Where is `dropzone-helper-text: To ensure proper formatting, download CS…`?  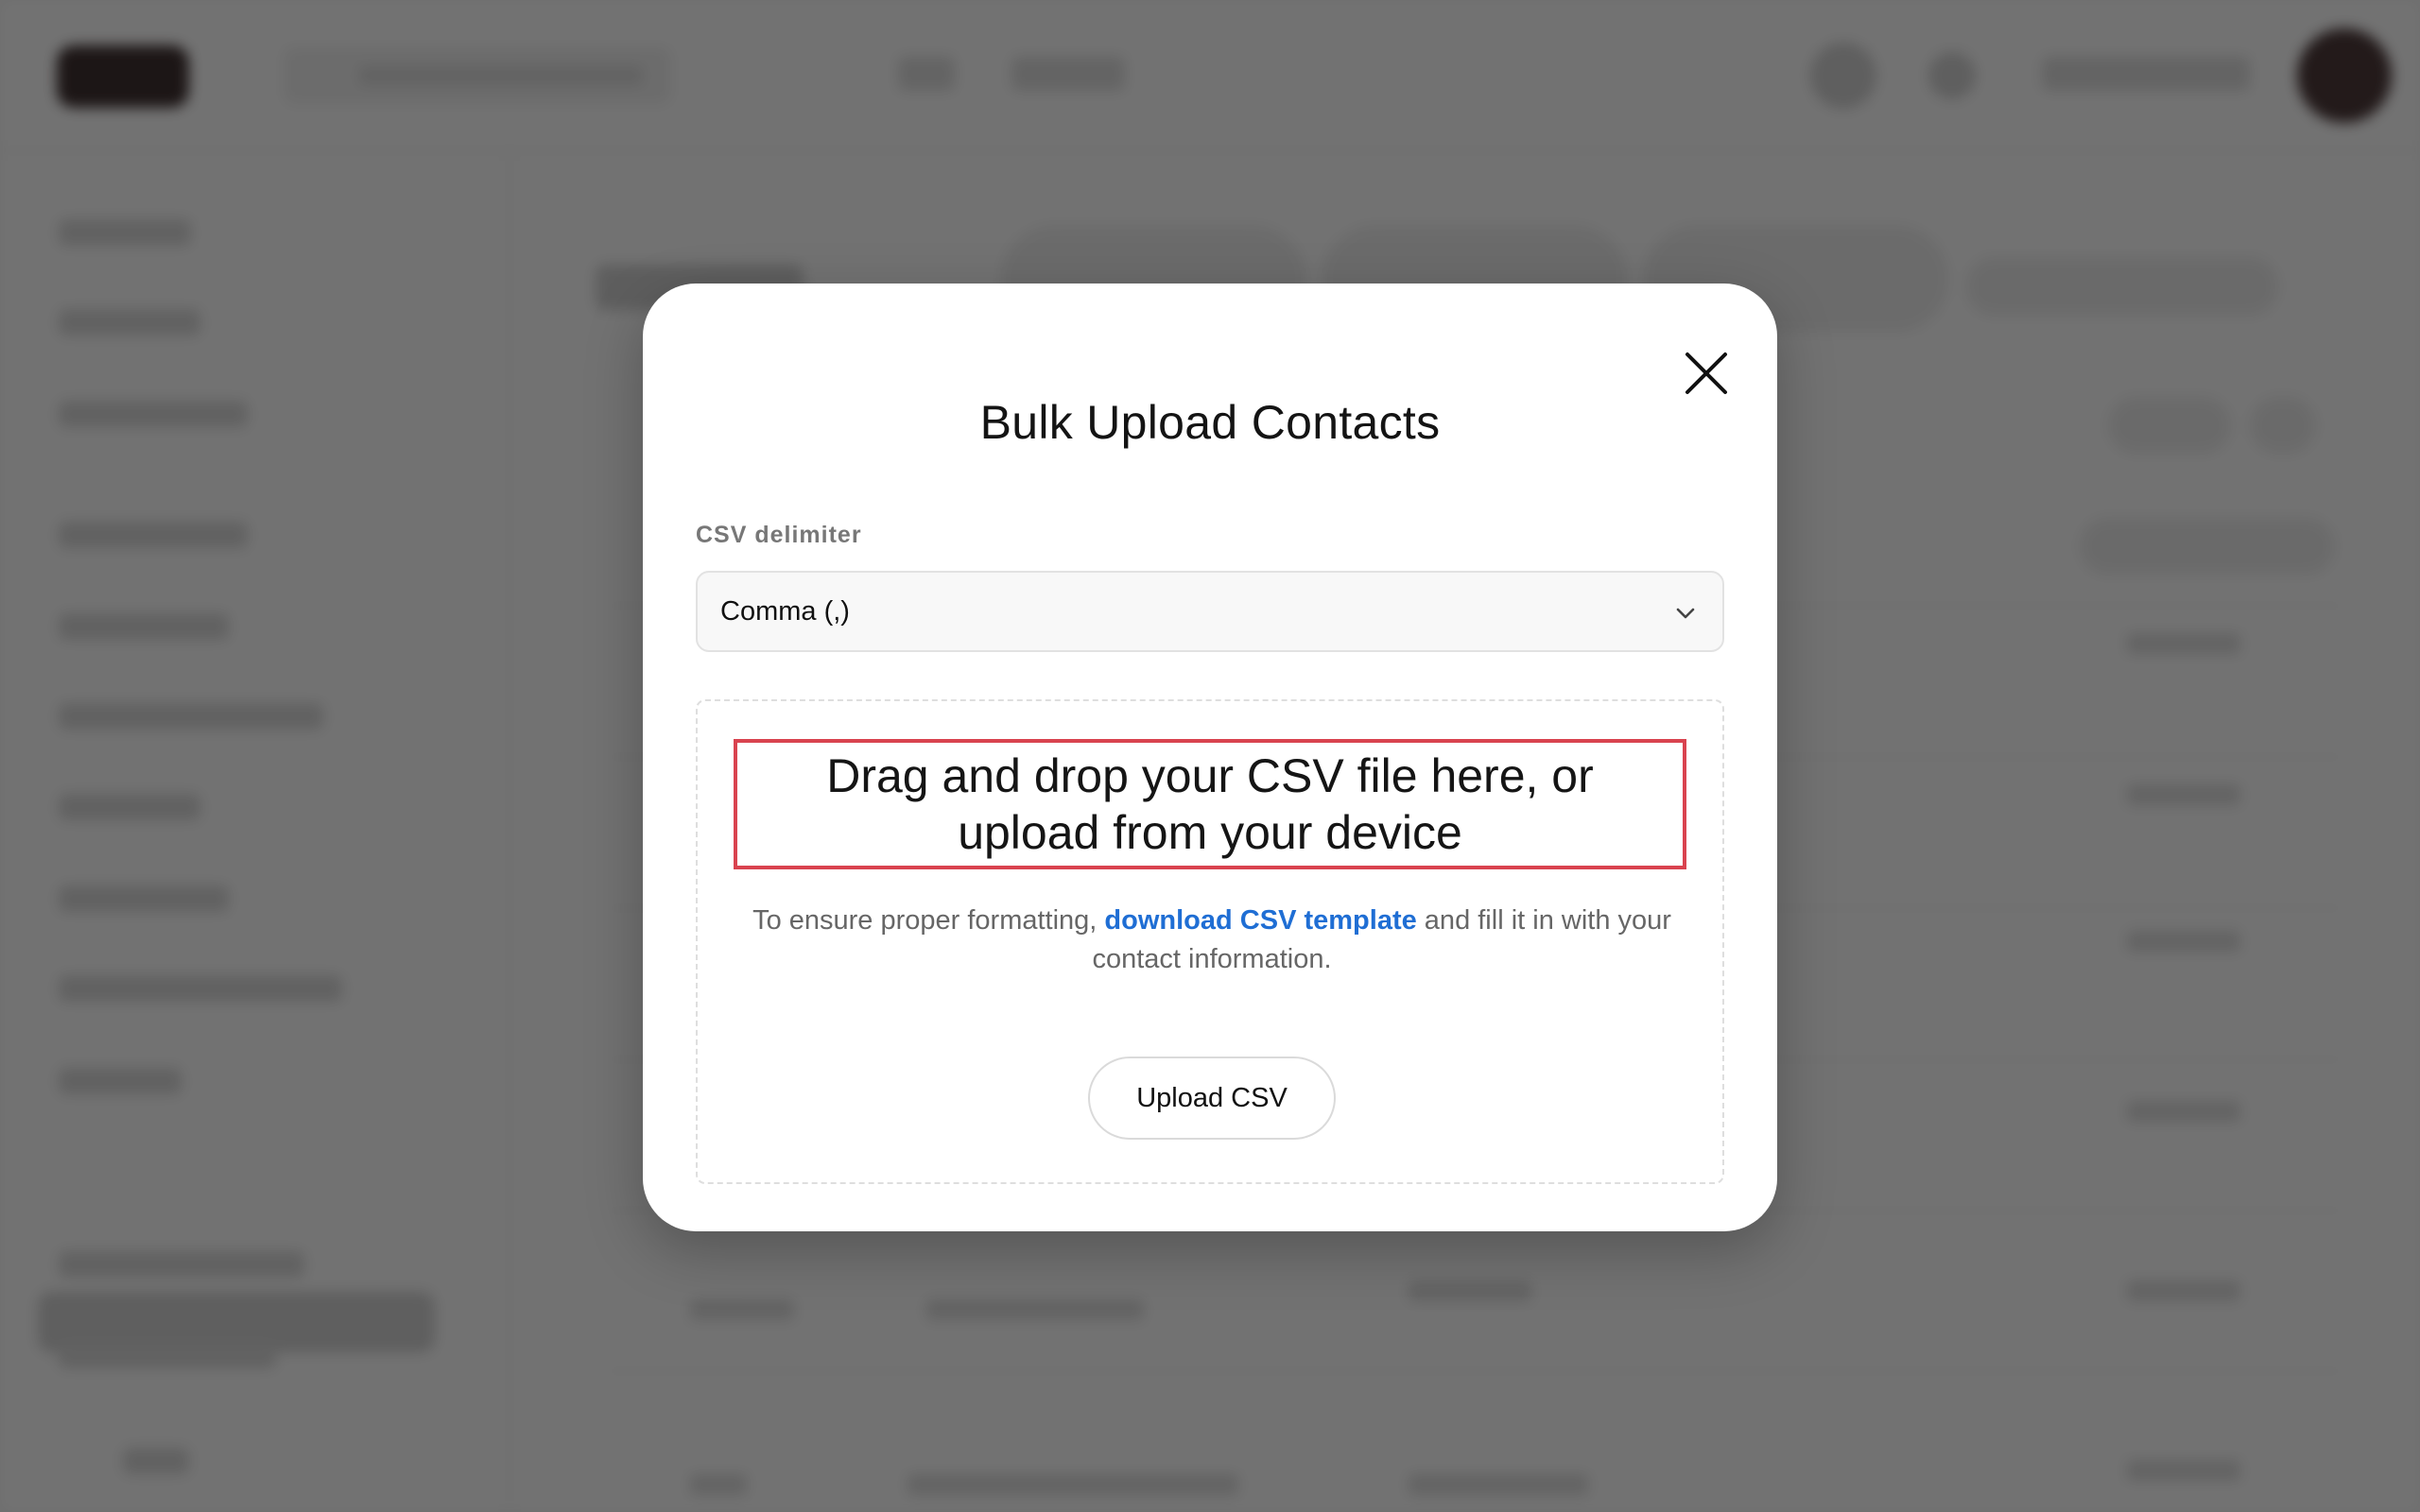 dropzone-helper-text: To ensure proper formatting, download CS… is located at coordinates (1211, 940).